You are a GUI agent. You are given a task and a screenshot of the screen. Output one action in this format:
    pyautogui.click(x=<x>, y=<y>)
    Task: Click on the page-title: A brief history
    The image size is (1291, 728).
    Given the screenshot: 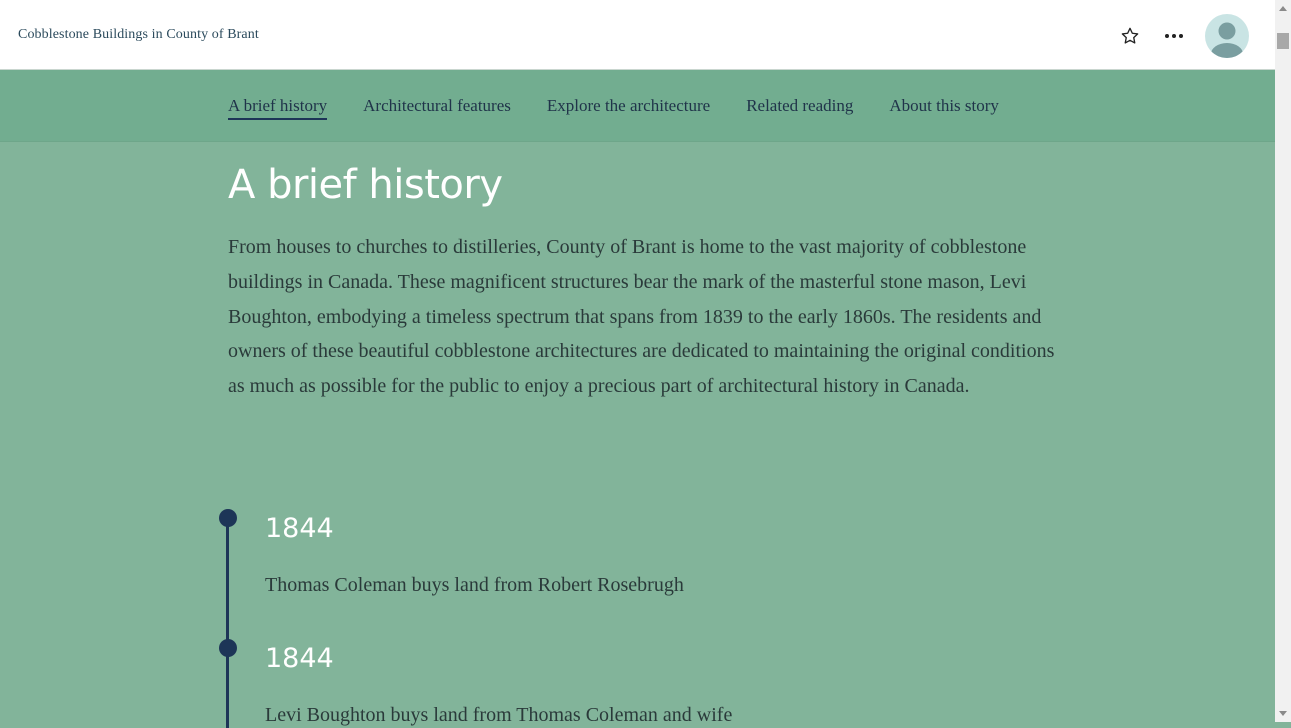 What is the action you would take?
    pyautogui.click(x=365, y=185)
    